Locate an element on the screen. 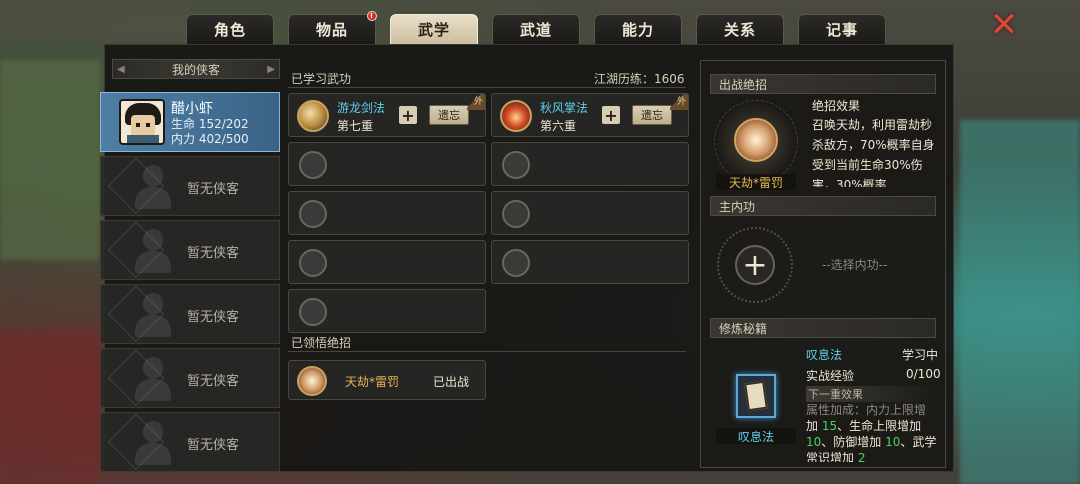 Image resolution: width=1080 pixels, height=484 pixels. hero-list-header: ◀ 我的侠客 ▶ is located at coordinates (196, 69).